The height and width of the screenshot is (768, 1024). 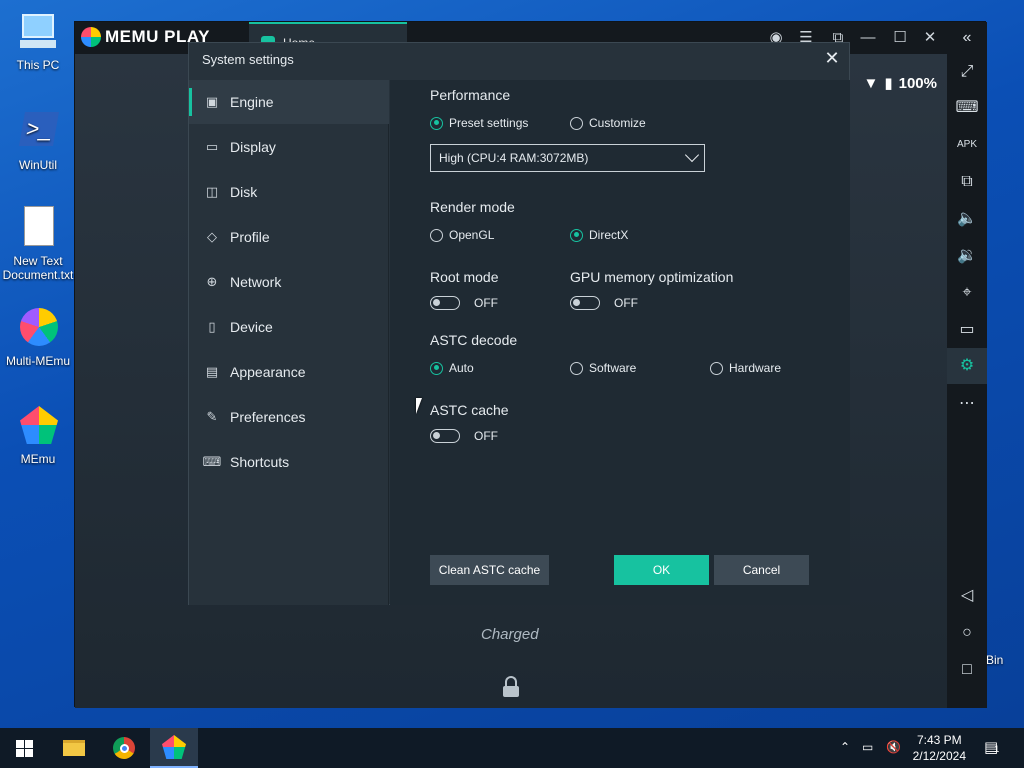 I want to click on wrench-icon: ✎, so click(x=212, y=416).